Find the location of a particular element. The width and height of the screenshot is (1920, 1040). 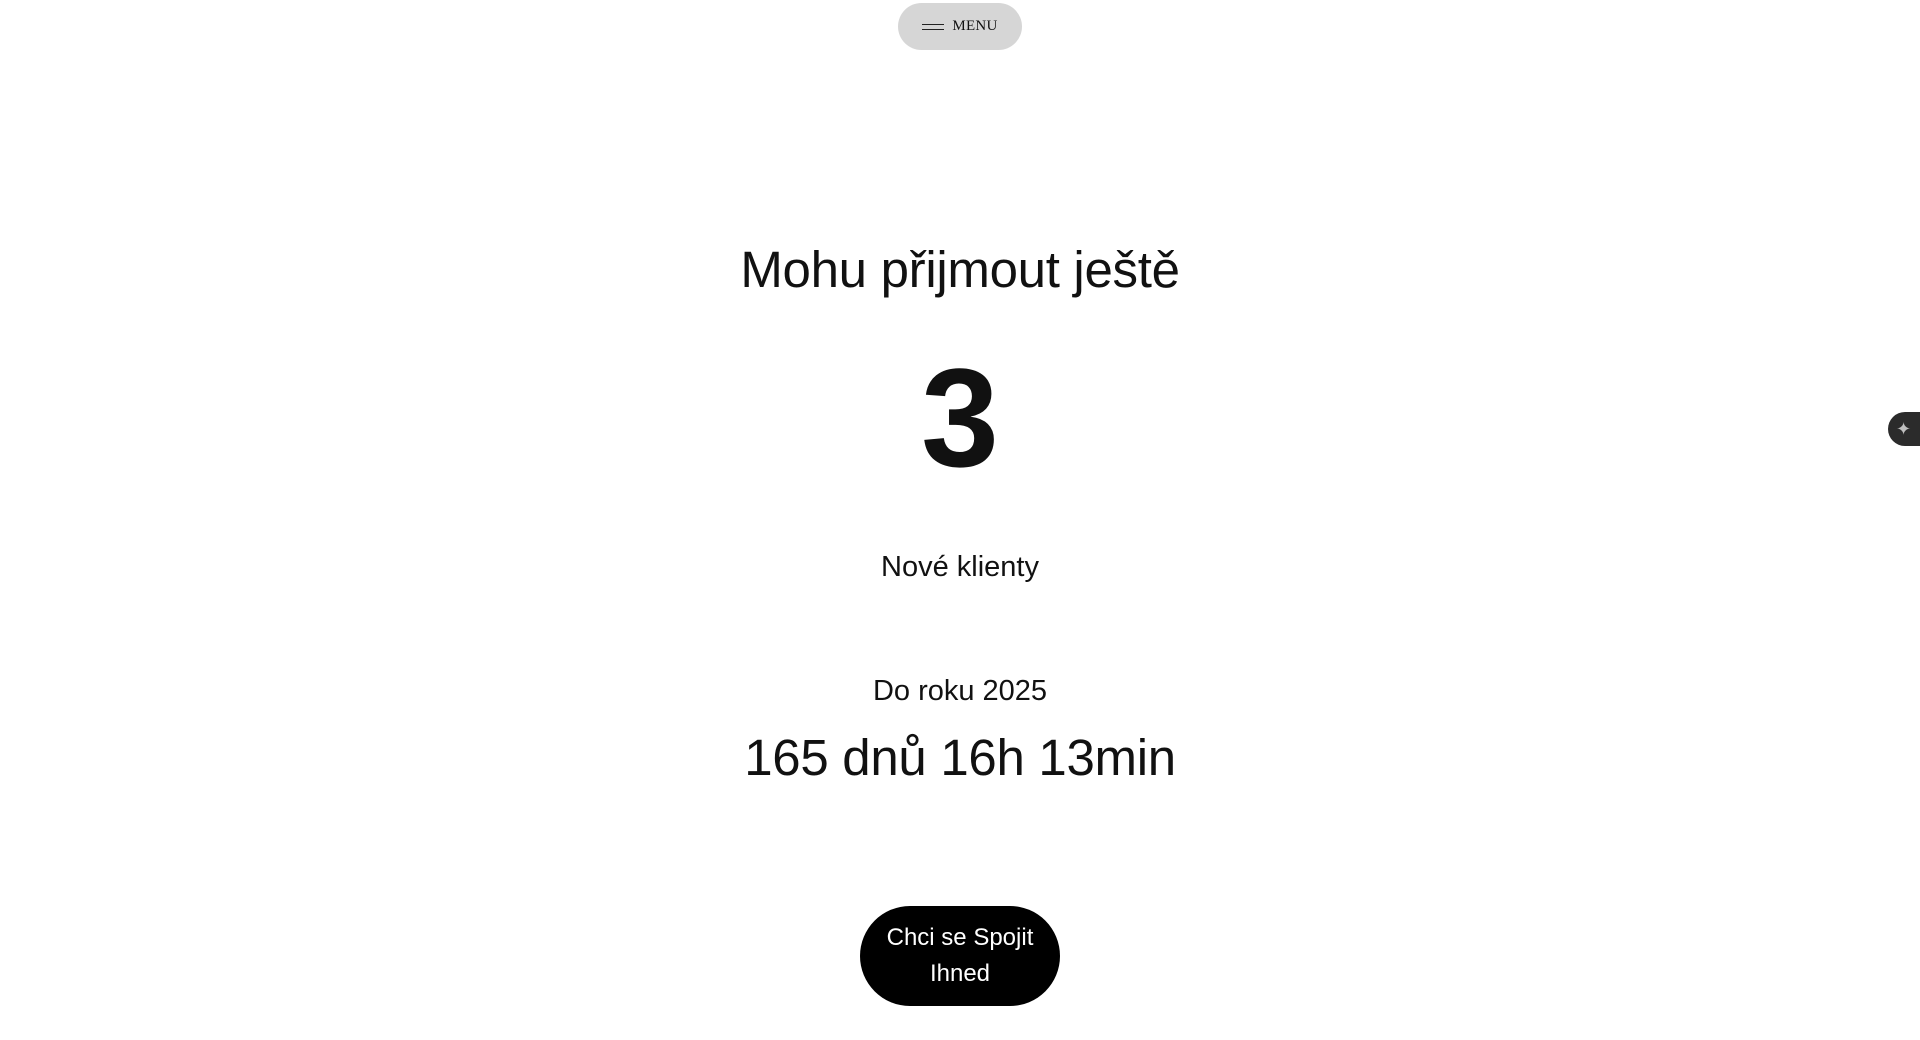

menu-button: MENU is located at coordinates (960, 26).